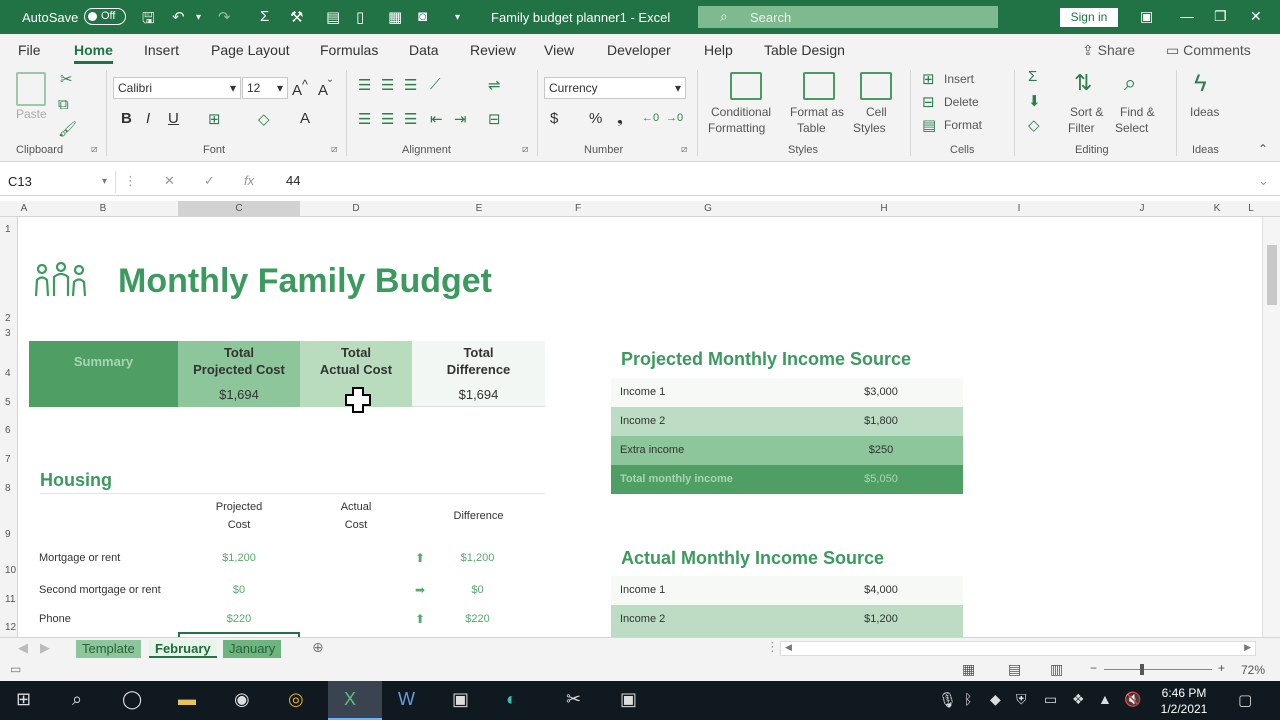 Image resolution: width=1280 pixels, height=720 pixels. What do you see at coordinates (595, 118) in the screenshot?
I see `percent-icon: %` at bounding box center [595, 118].